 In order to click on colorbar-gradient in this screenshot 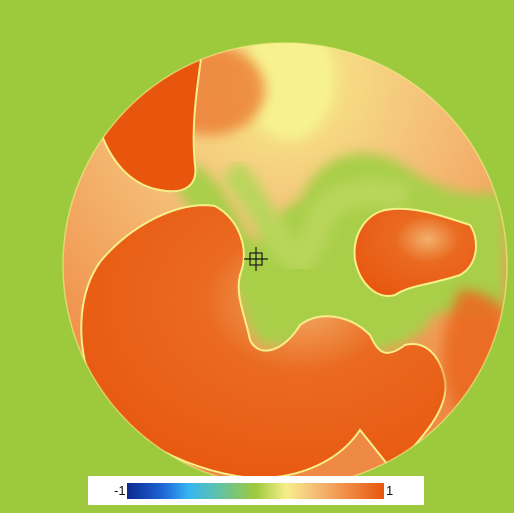, I will do `click(255, 491)`.